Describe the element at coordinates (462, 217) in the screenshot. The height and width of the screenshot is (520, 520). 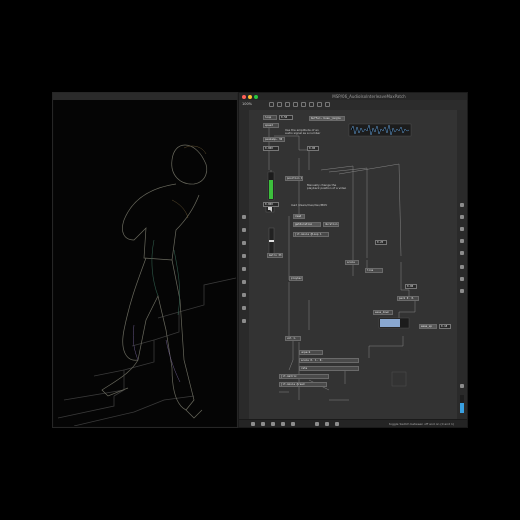
I see `inspector-icon` at that location.